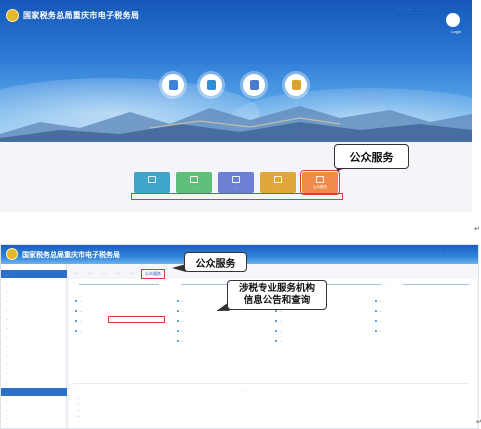 The width and height of the screenshot is (481, 429). What do you see at coordinates (153, 274) in the screenshot?
I see `tab-public-service: 公众服务` at bounding box center [153, 274].